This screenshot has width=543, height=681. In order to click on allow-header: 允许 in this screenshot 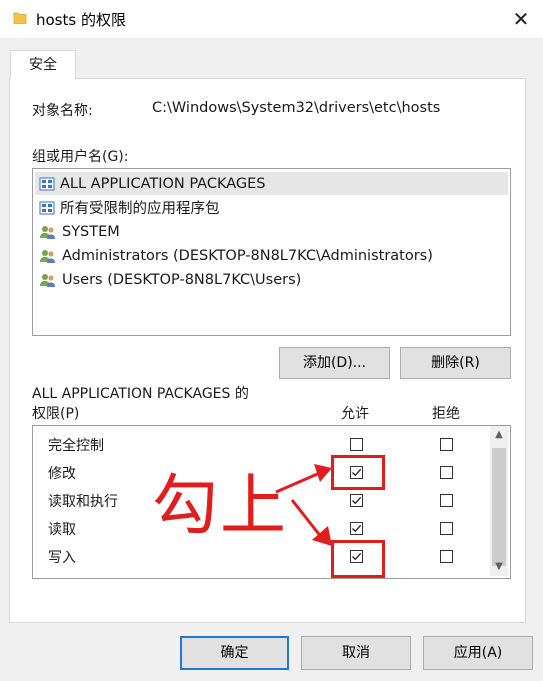, I will do `click(355, 414)`.